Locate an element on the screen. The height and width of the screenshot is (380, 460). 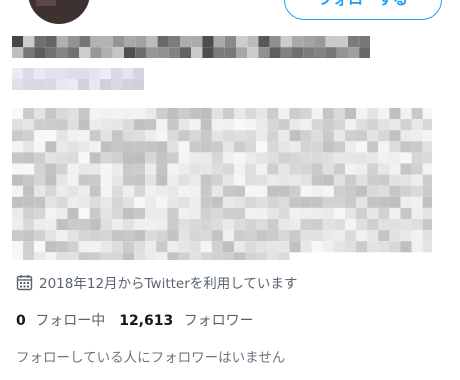
following-count: 0 is located at coordinates (21, 321).